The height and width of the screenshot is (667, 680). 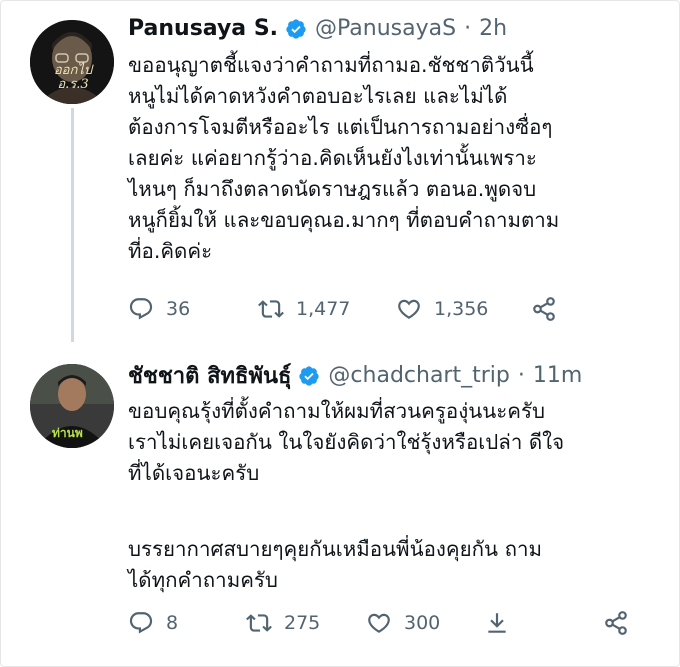 What do you see at coordinates (283, 623) in the screenshot?
I see `retweet-button: 275` at bounding box center [283, 623].